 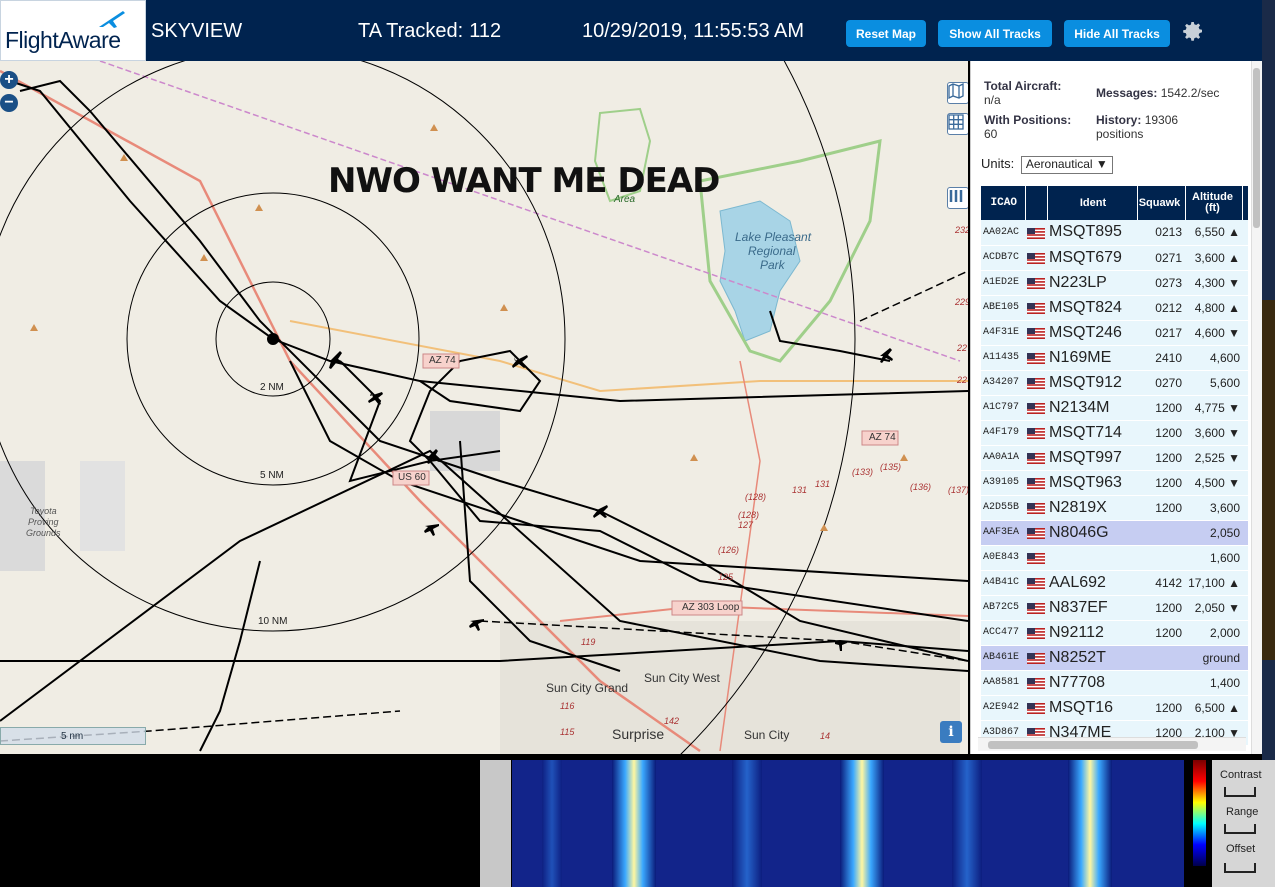 I want to click on spectrum-controls: Contrast Range Offset, so click(x=1243, y=823).